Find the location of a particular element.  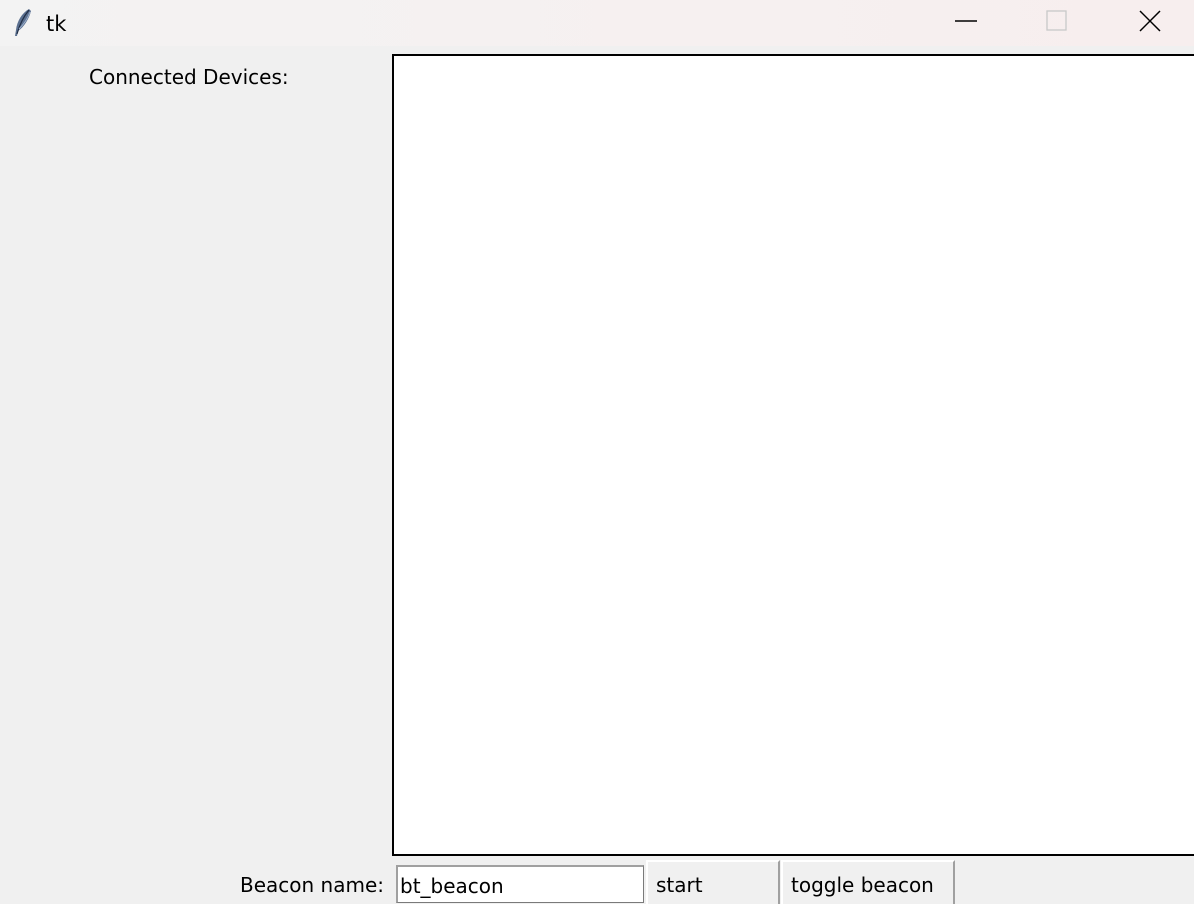

feather-icon is located at coordinates (23, 23).